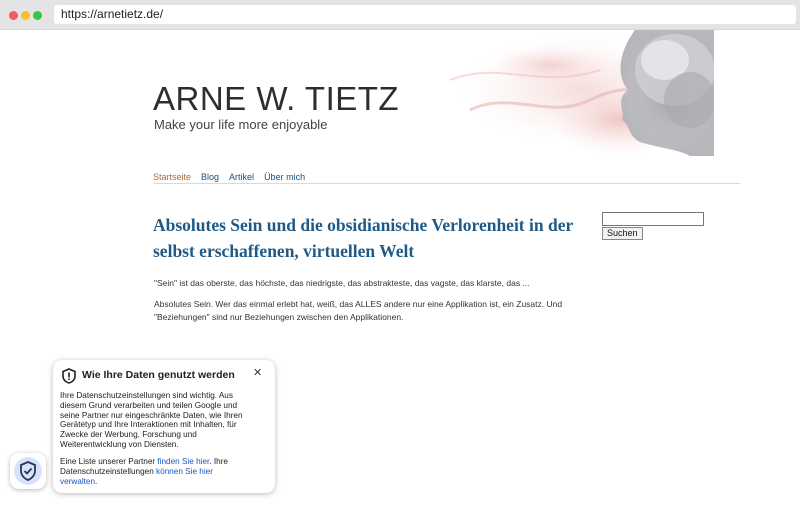 This screenshot has height=528, width=800. I want to click on browser-chrome: https://arnetietz.de/, so click(400, 15).